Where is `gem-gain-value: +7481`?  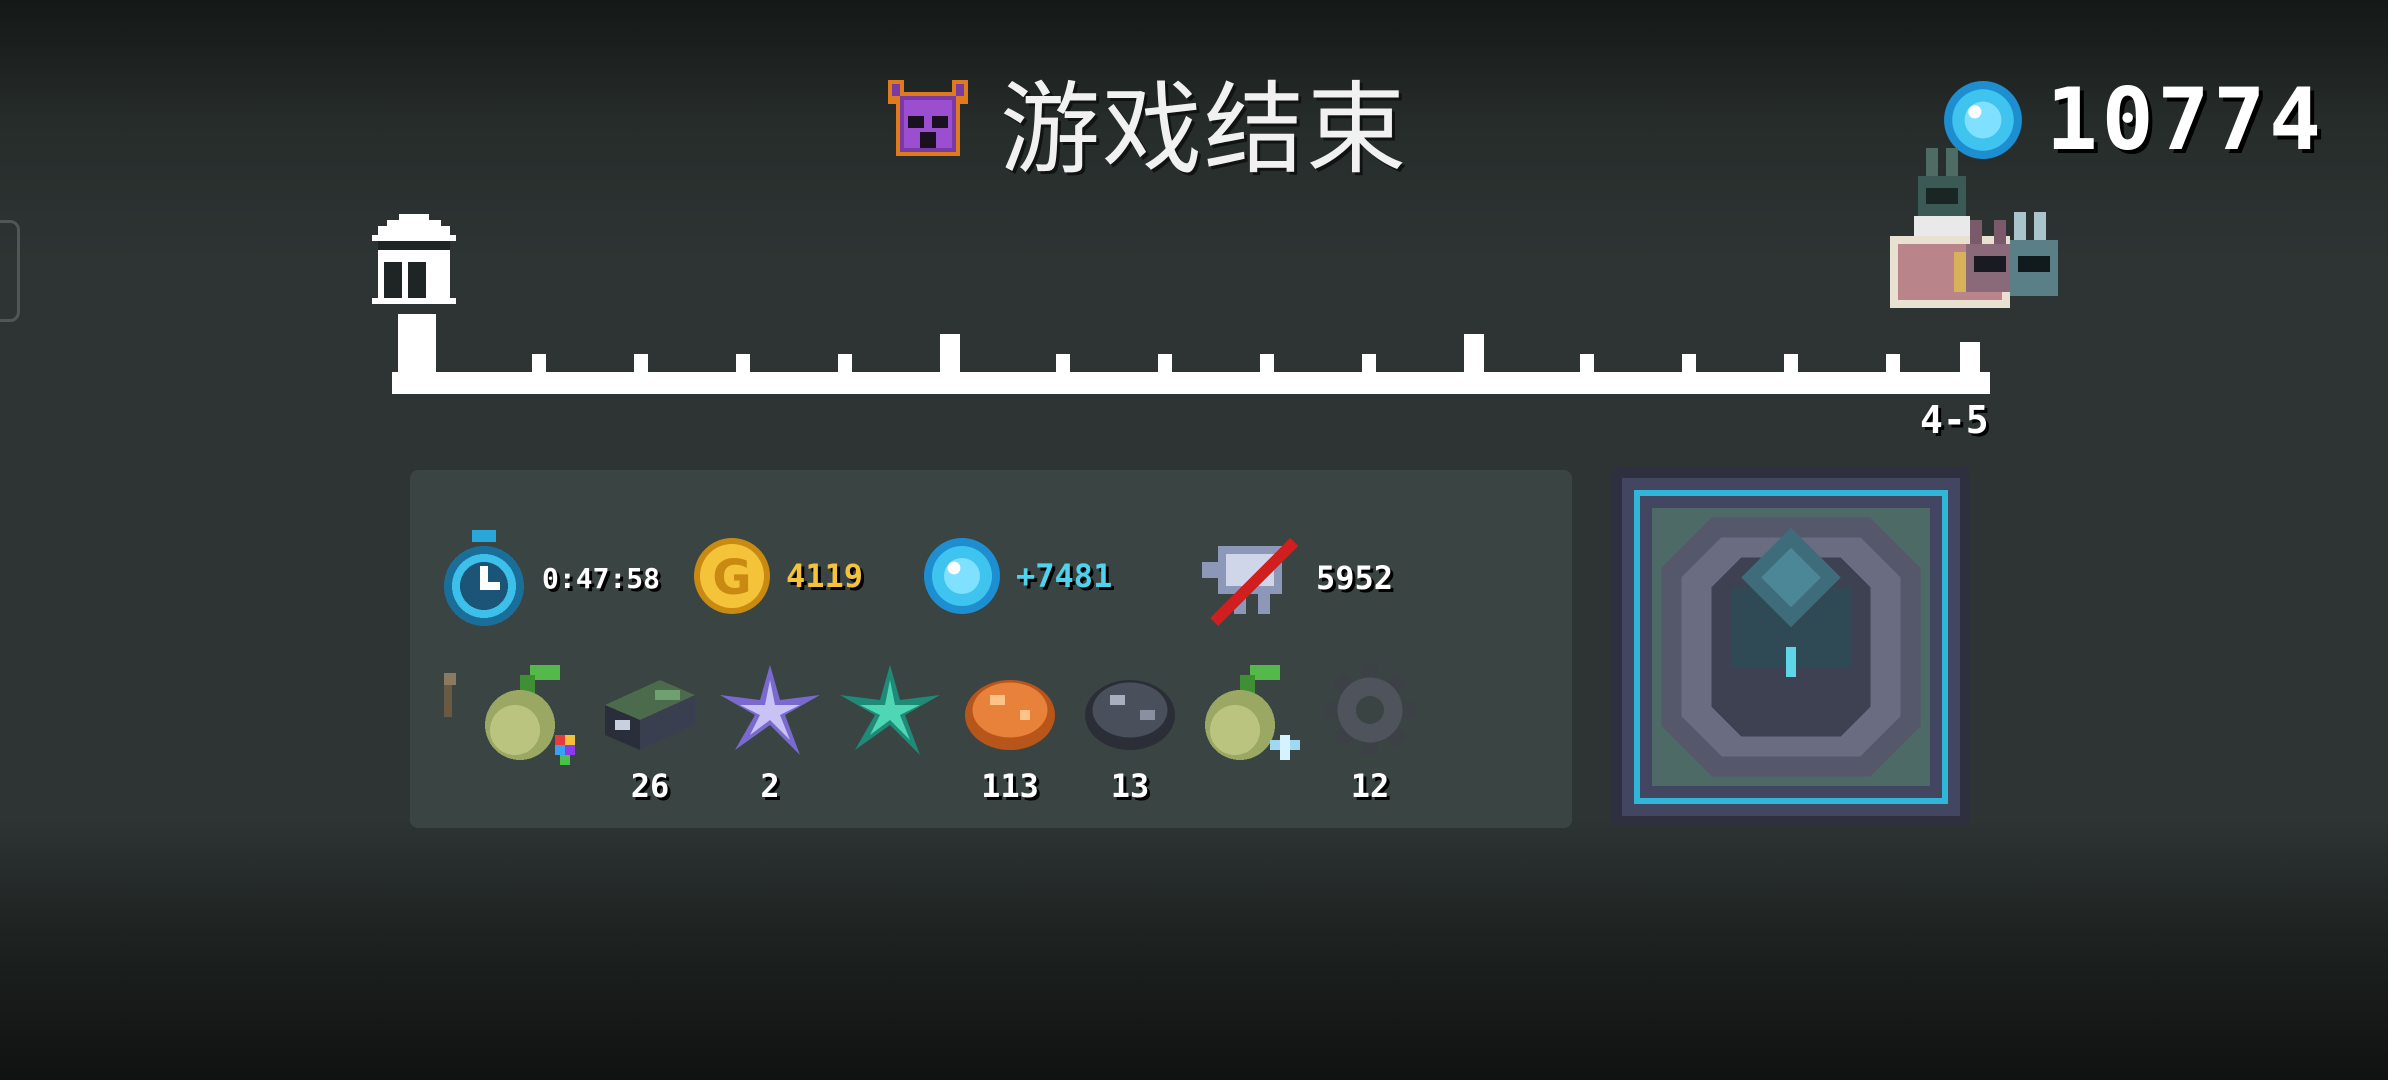 gem-gain-value: +7481 is located at coordinates (1064, 576).